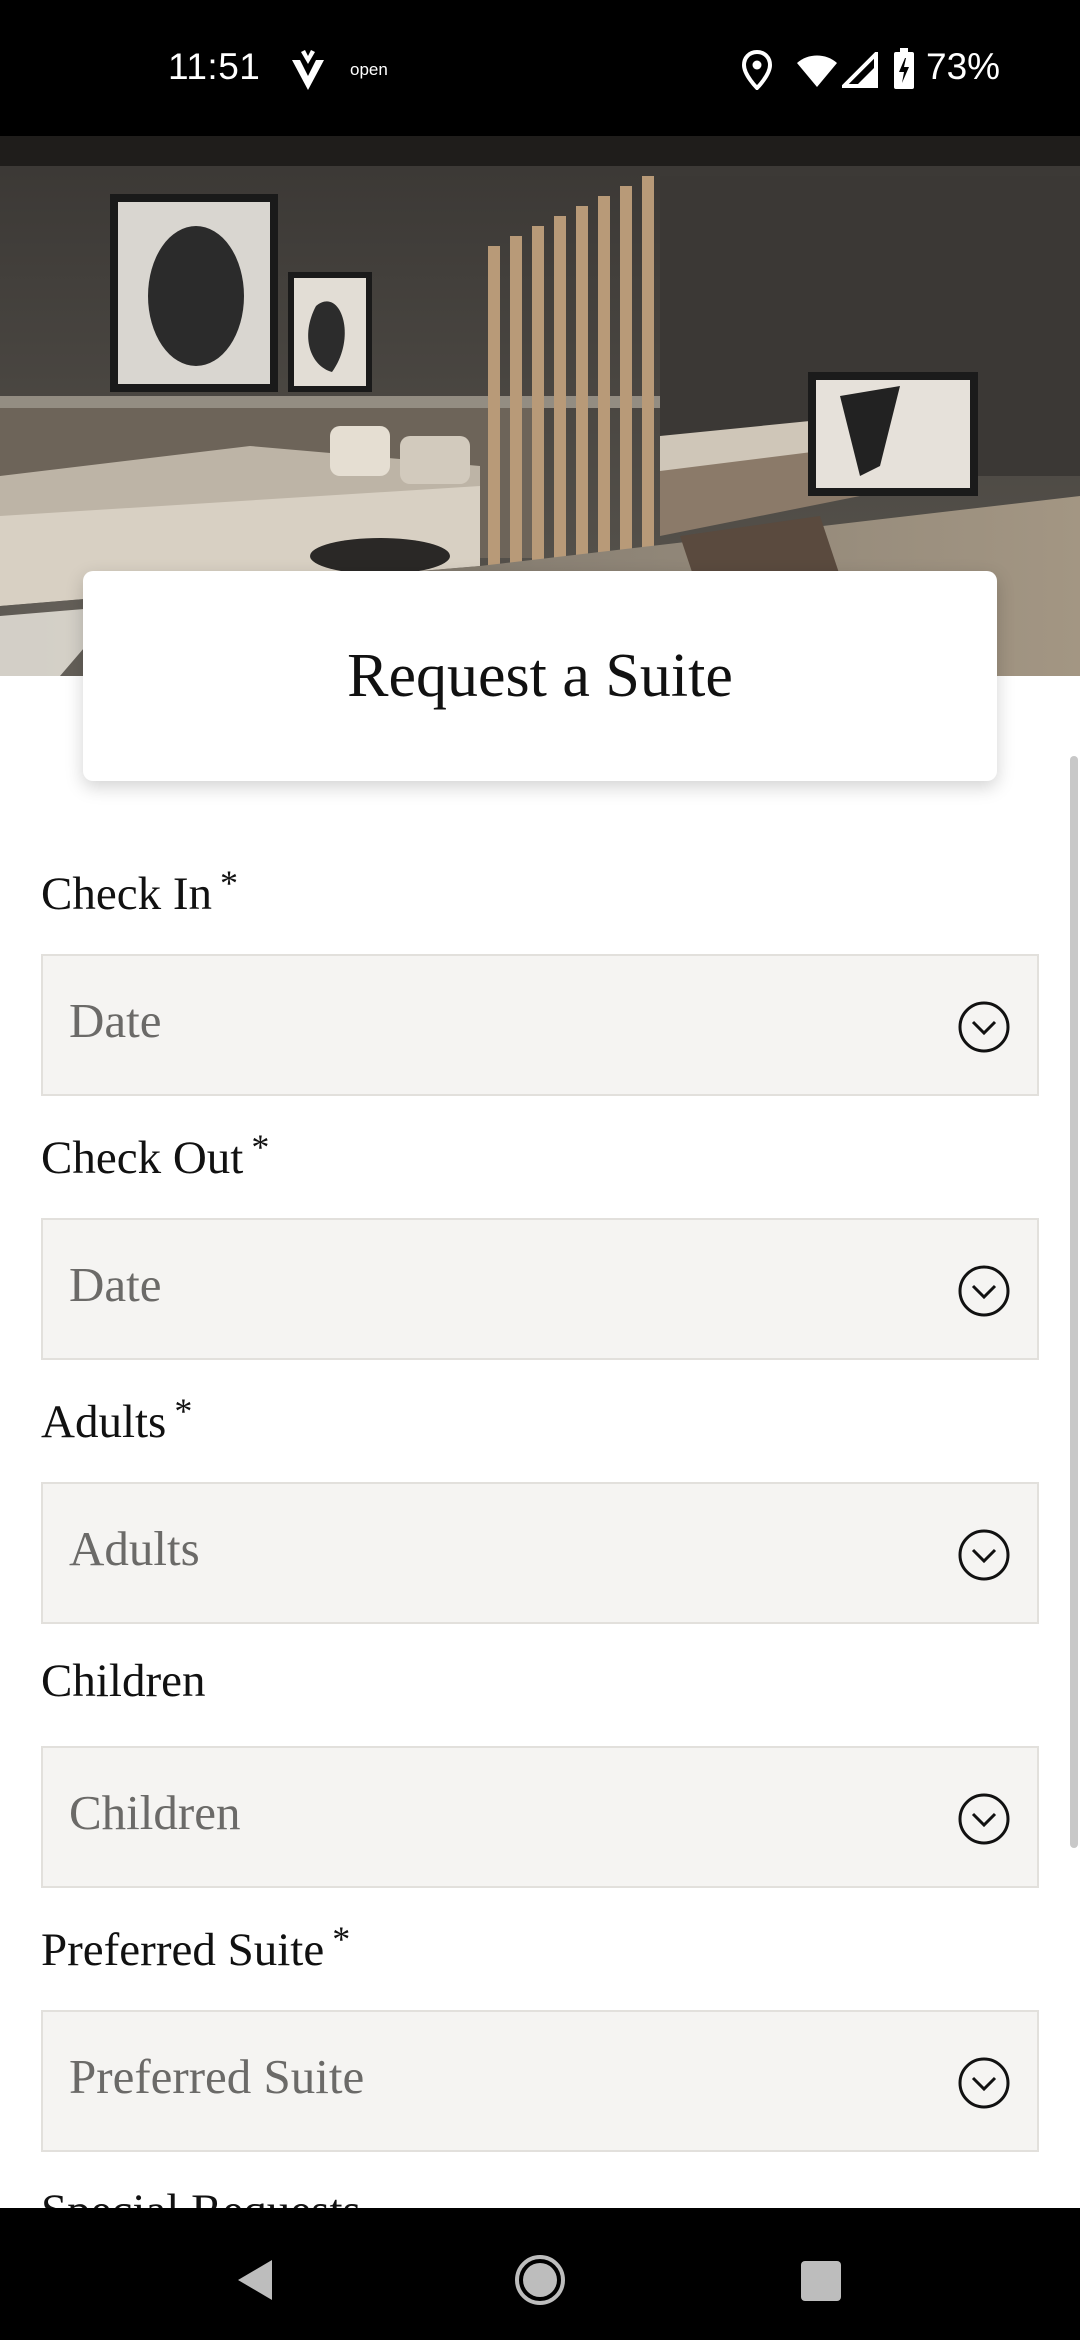 Image resolution: width=1080 pixels, height=2340 pixels. I want to click on app-logo-icon, so click(308, 70).